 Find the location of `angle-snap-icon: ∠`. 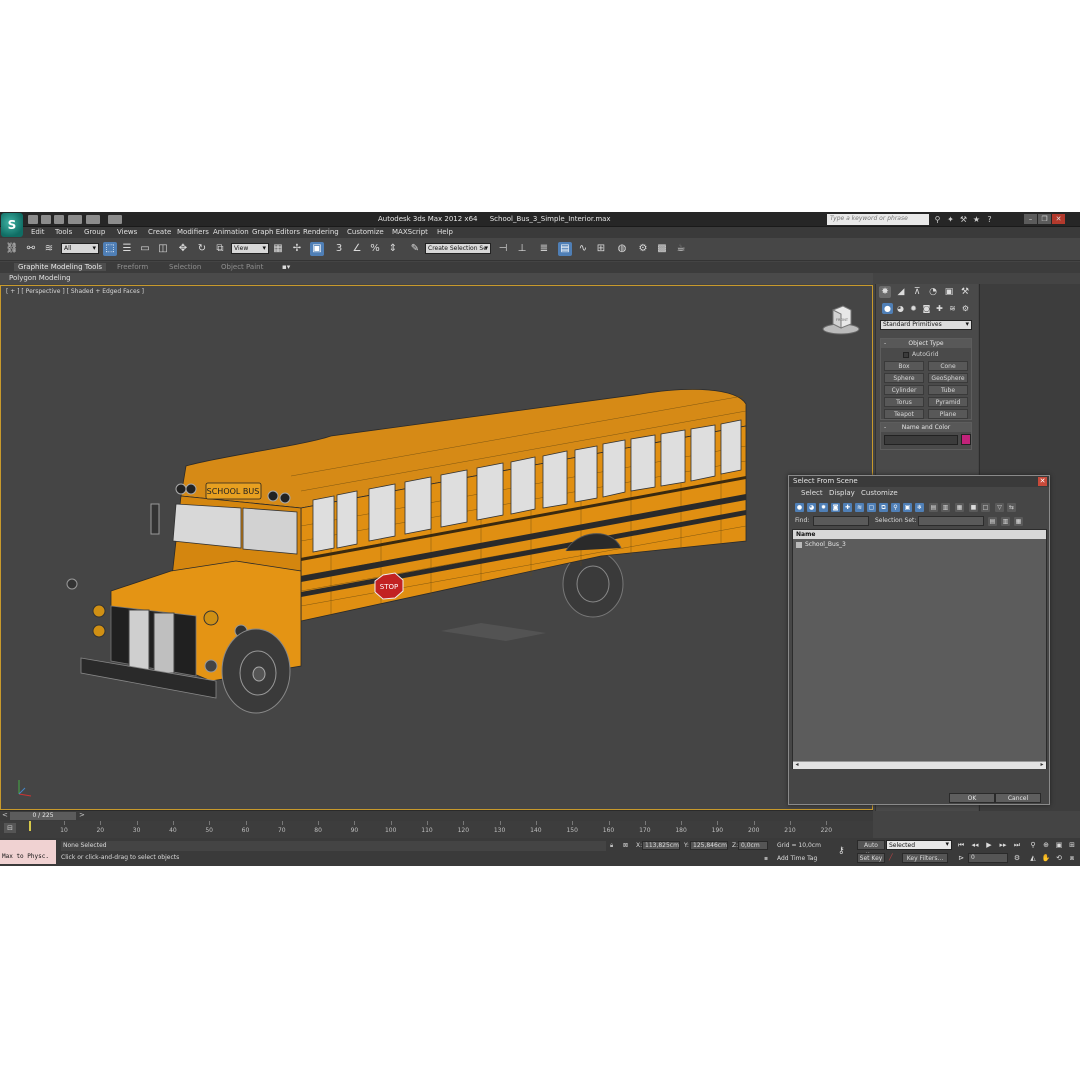

angle-snap-icon: ∠ is located at coordinates (357, 249).